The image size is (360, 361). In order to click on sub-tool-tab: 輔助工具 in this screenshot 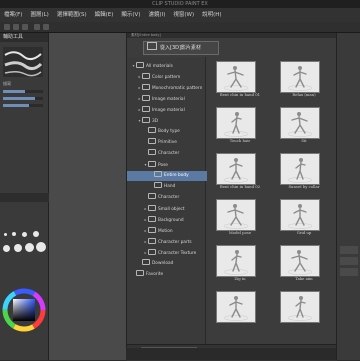, I will do `click(24, 37)`.